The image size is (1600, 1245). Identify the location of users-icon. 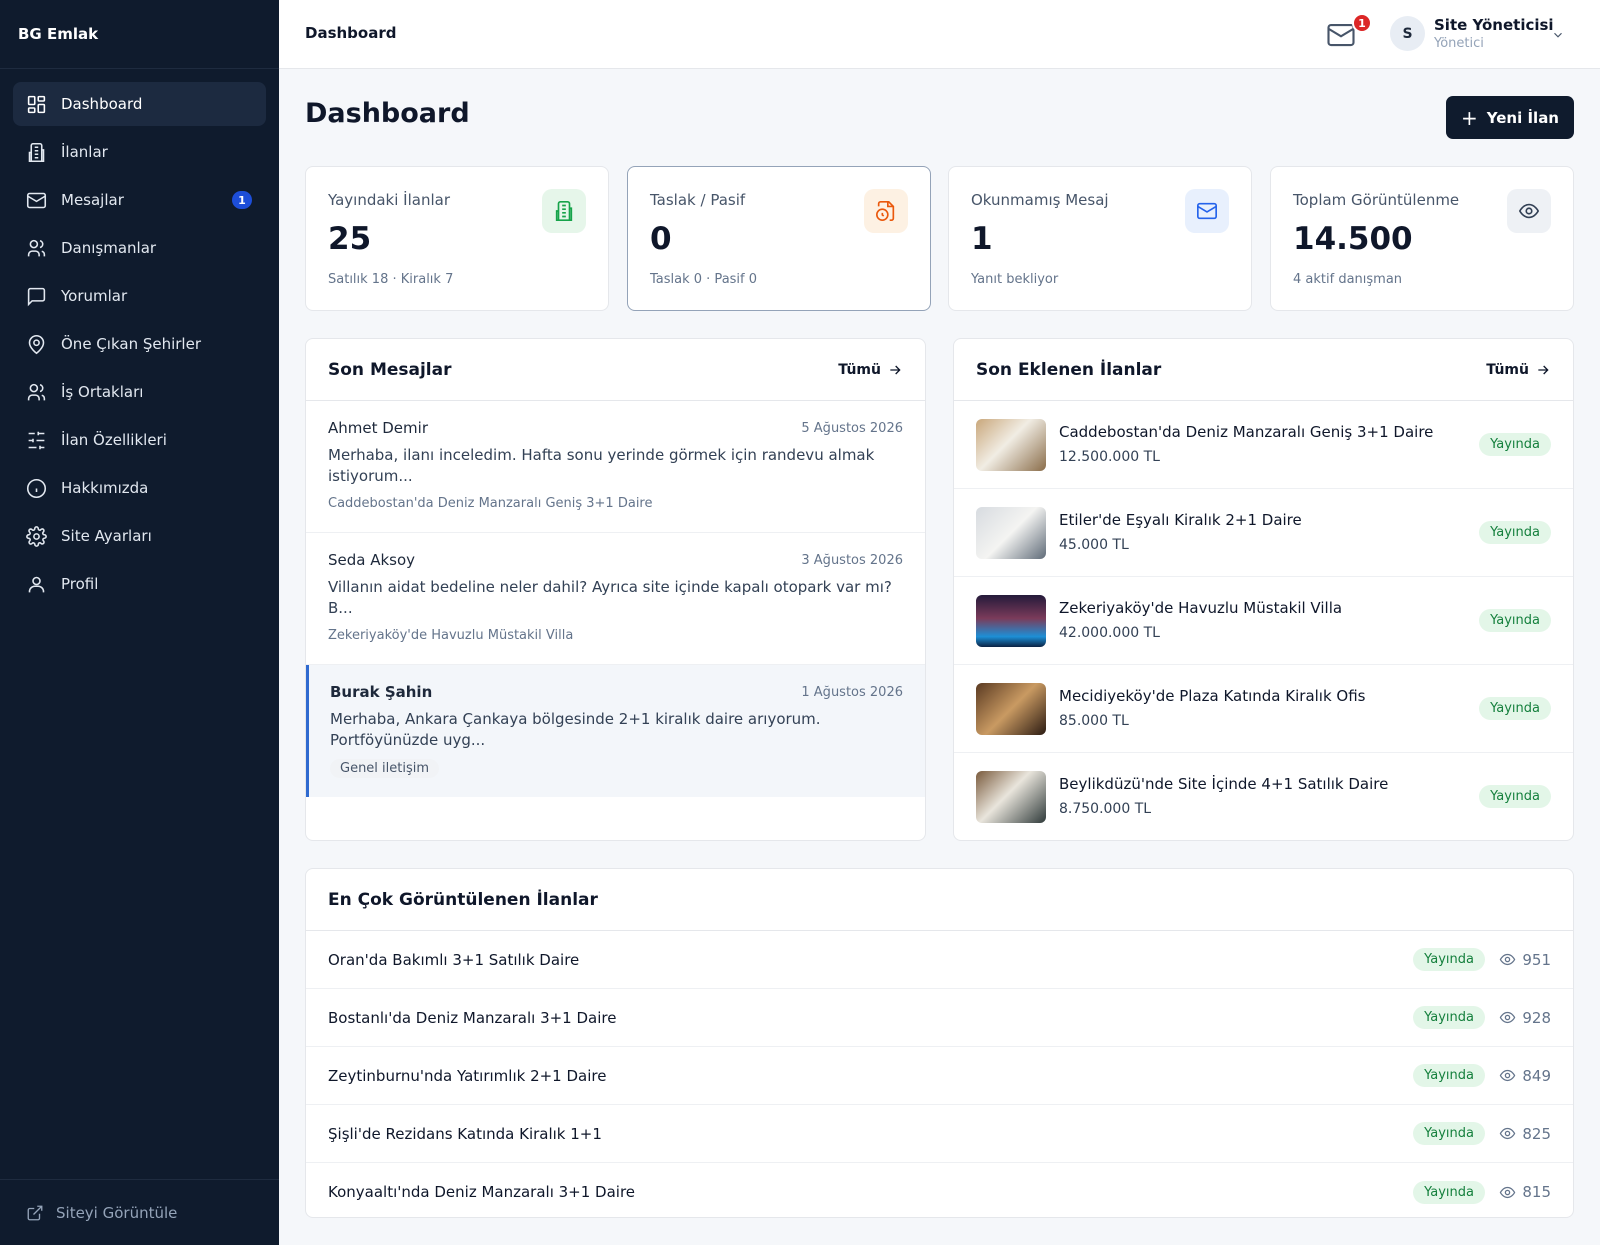
(36, 247).